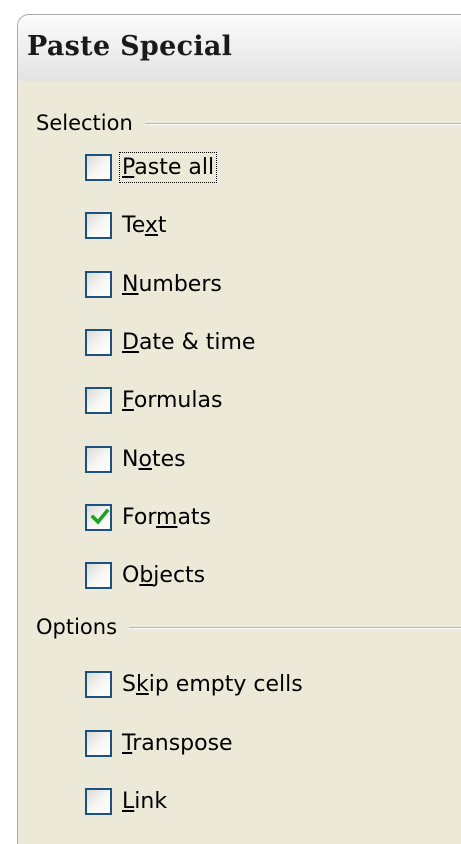 The image size is (461, 844). I want to click on label-text: ate & time, so click(197, 342).